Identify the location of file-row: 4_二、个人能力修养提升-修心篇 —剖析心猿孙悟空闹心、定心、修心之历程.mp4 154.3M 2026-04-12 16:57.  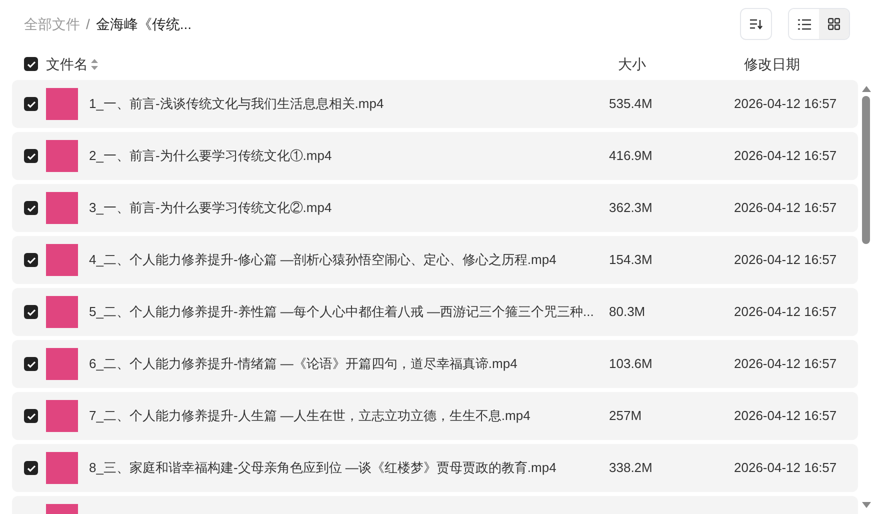
(435, 260).